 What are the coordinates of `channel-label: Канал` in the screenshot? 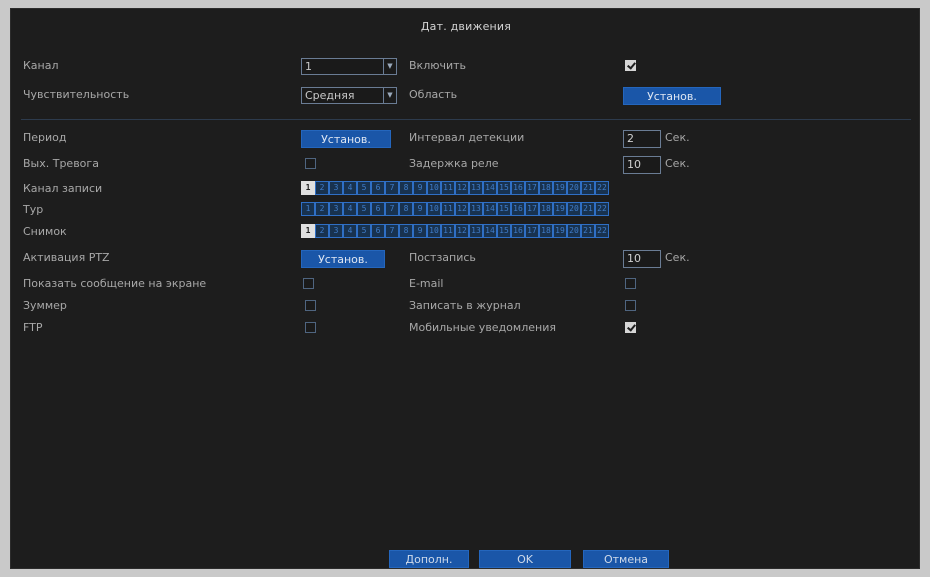 It's located at (41, 65).